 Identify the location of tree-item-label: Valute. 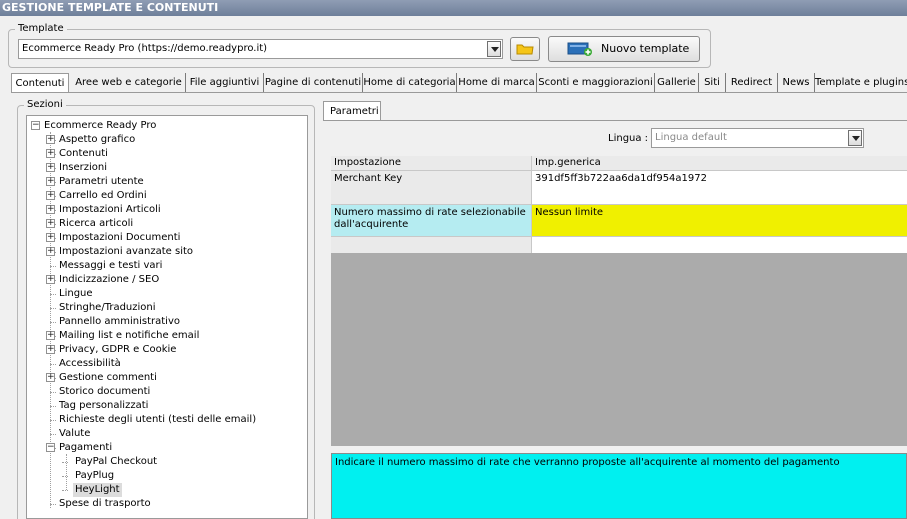
(75, 433).